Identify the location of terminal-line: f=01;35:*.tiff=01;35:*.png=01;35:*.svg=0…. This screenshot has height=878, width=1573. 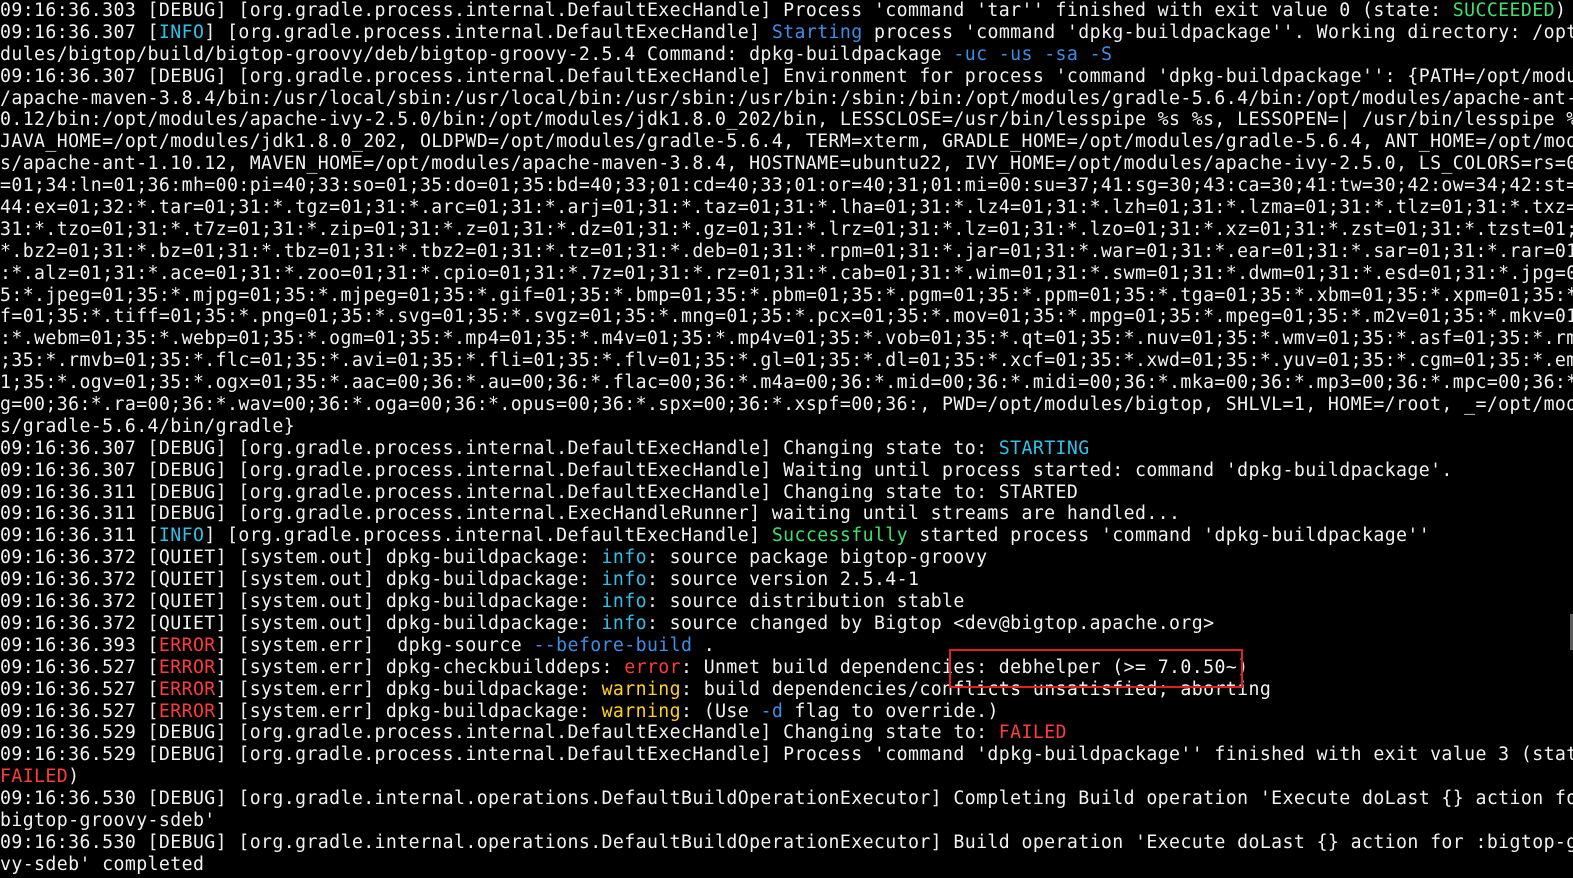
(786, 317).